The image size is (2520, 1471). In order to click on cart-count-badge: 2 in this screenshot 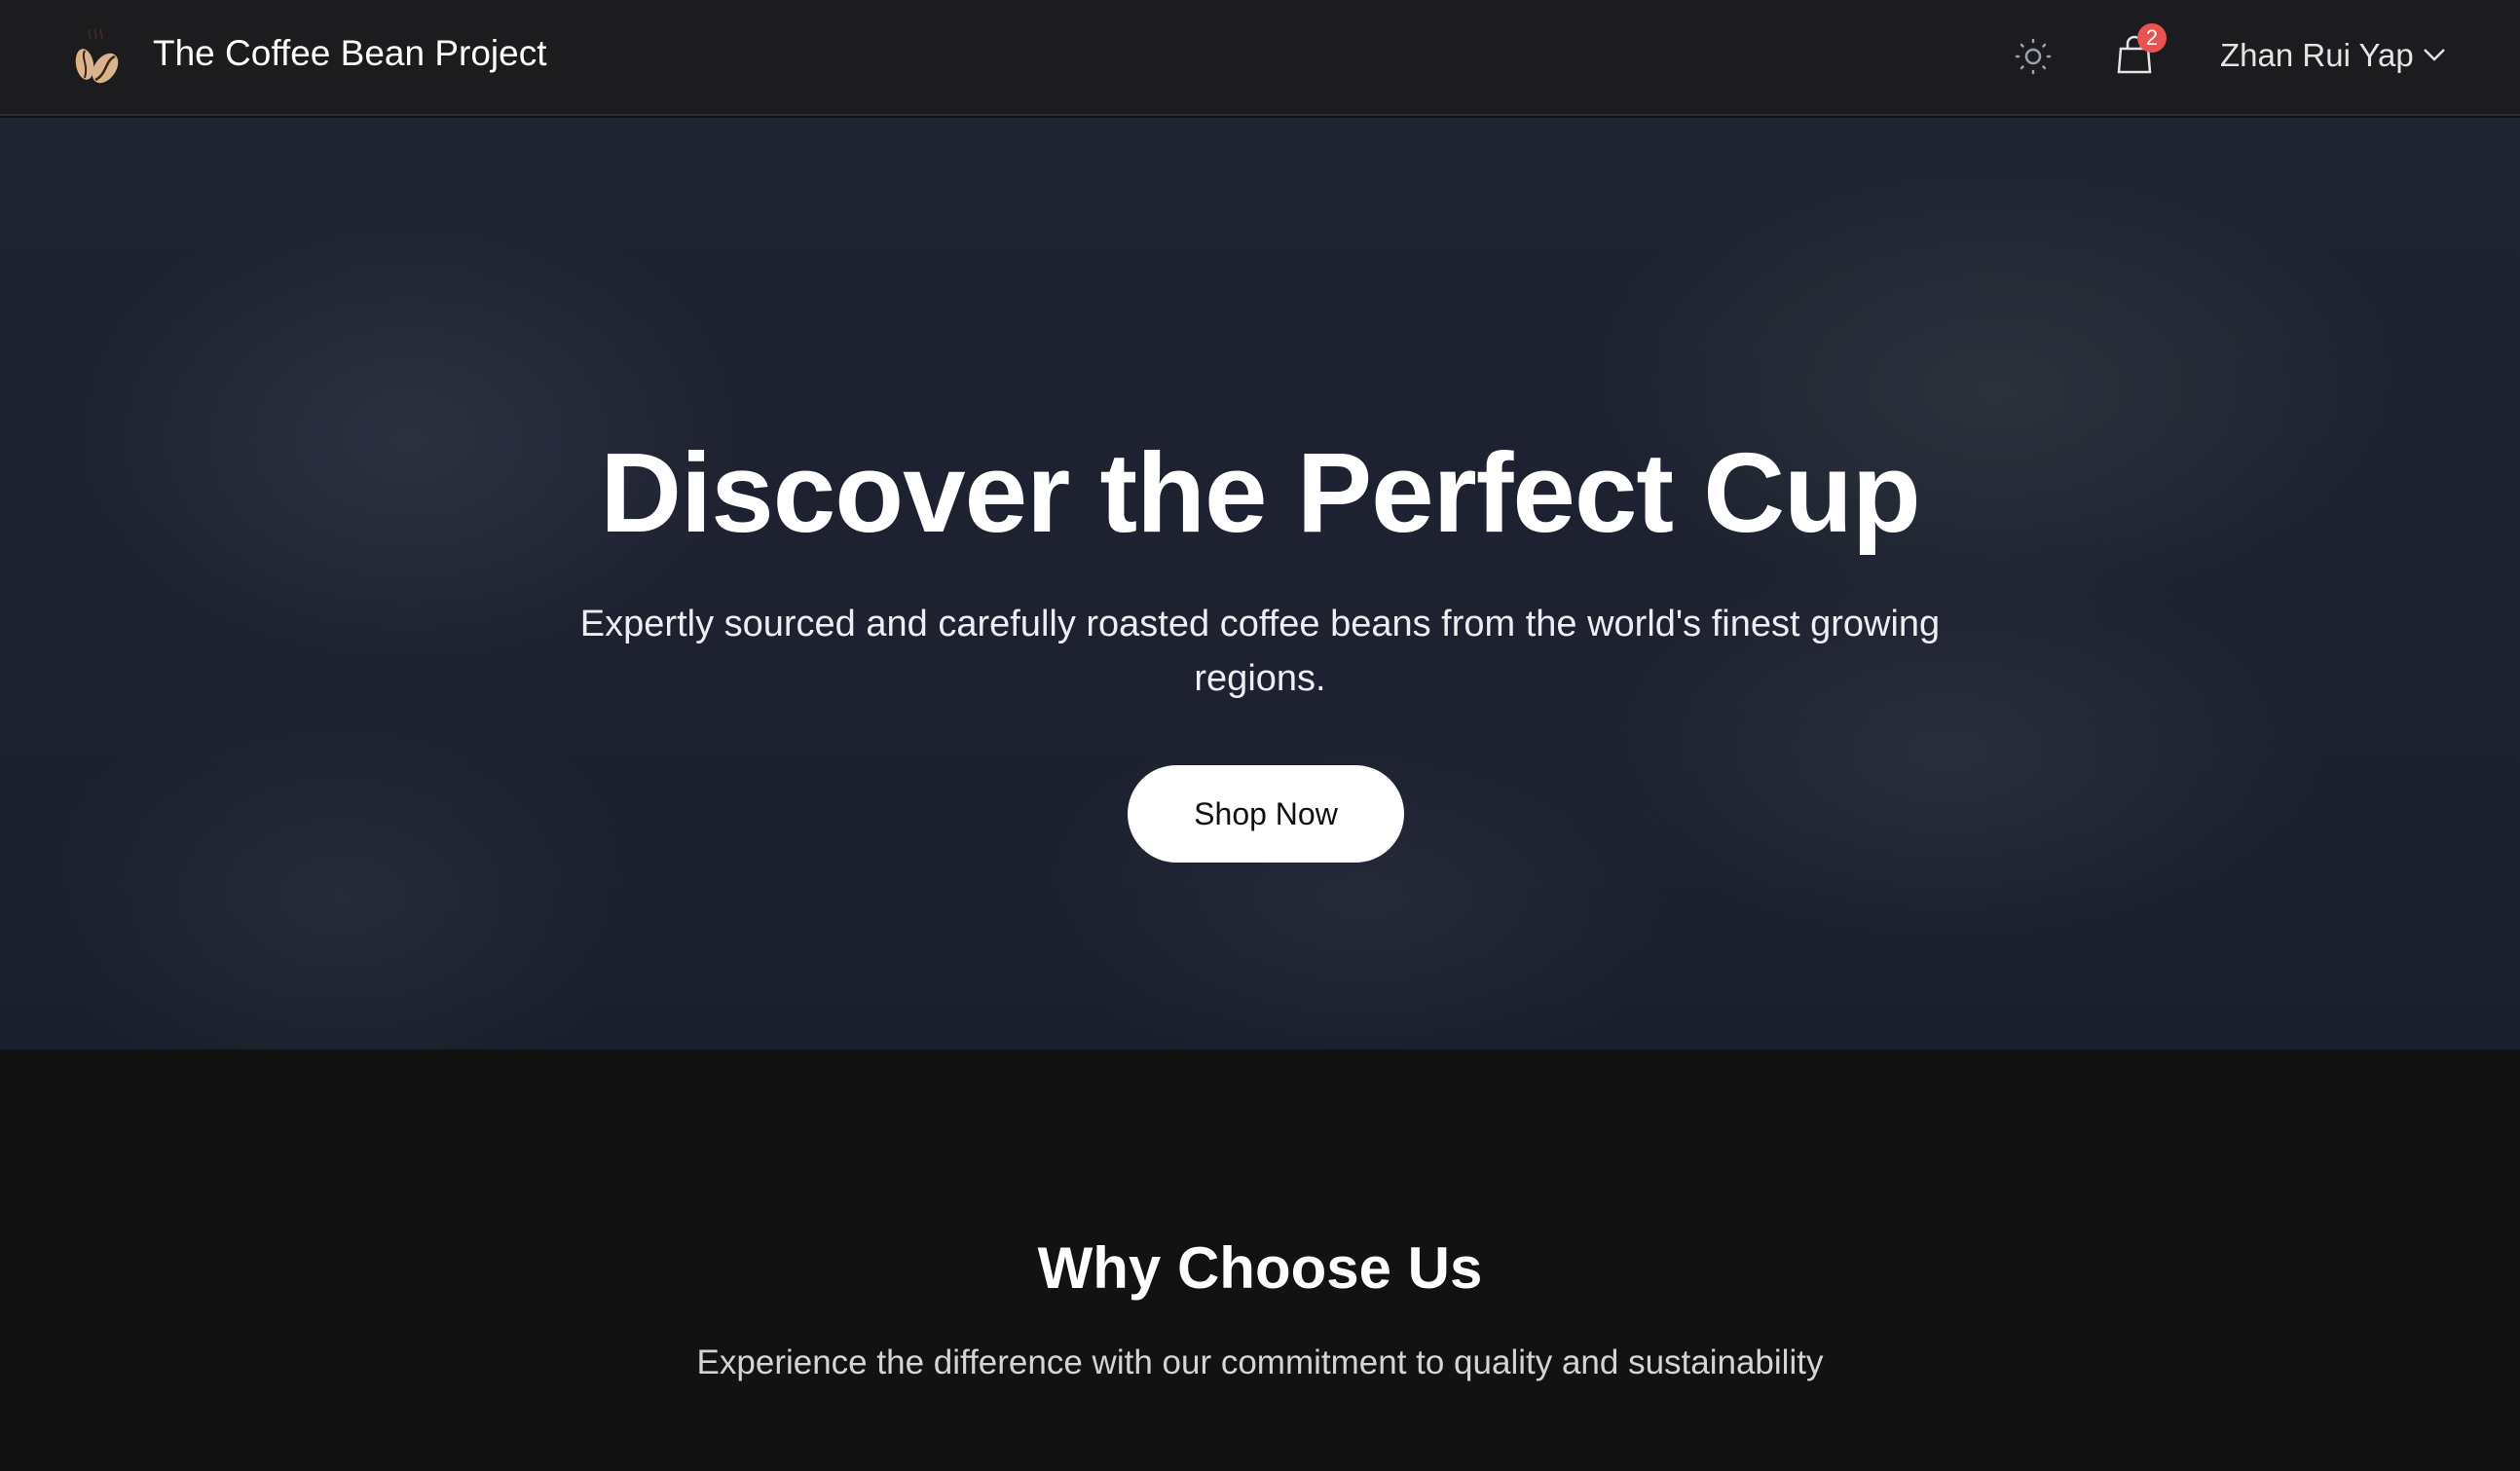, I will do `click(2152, 38)`.